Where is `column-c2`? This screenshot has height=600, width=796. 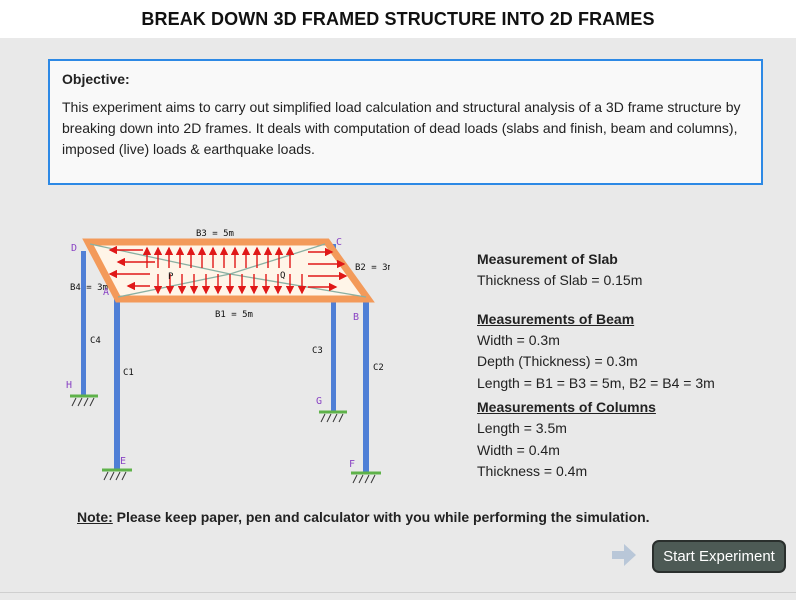
column-c2 is located at coordinates (366, 384).